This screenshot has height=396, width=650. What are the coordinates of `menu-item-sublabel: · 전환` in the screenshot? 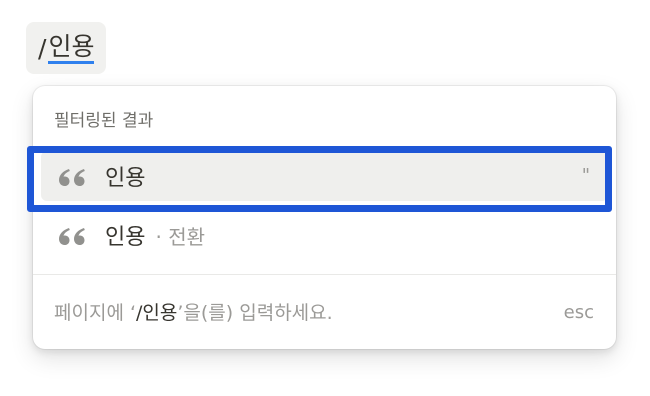 It's located at (180, 236).